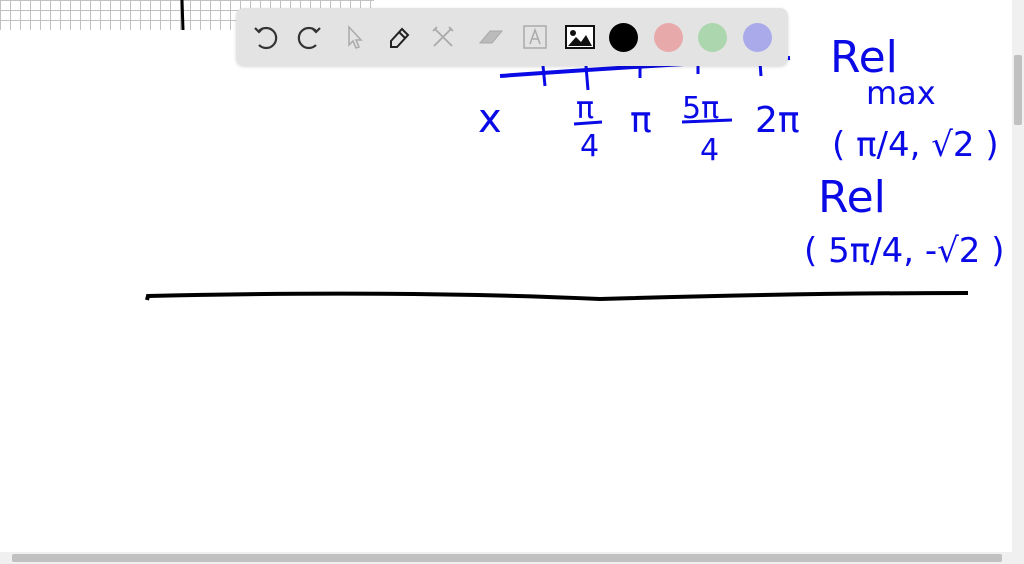 The width and height of the screenshot is (1024, 564). Describe the element at coordinates (757, 37) in the screenshot. I see `color-blue` at that location.